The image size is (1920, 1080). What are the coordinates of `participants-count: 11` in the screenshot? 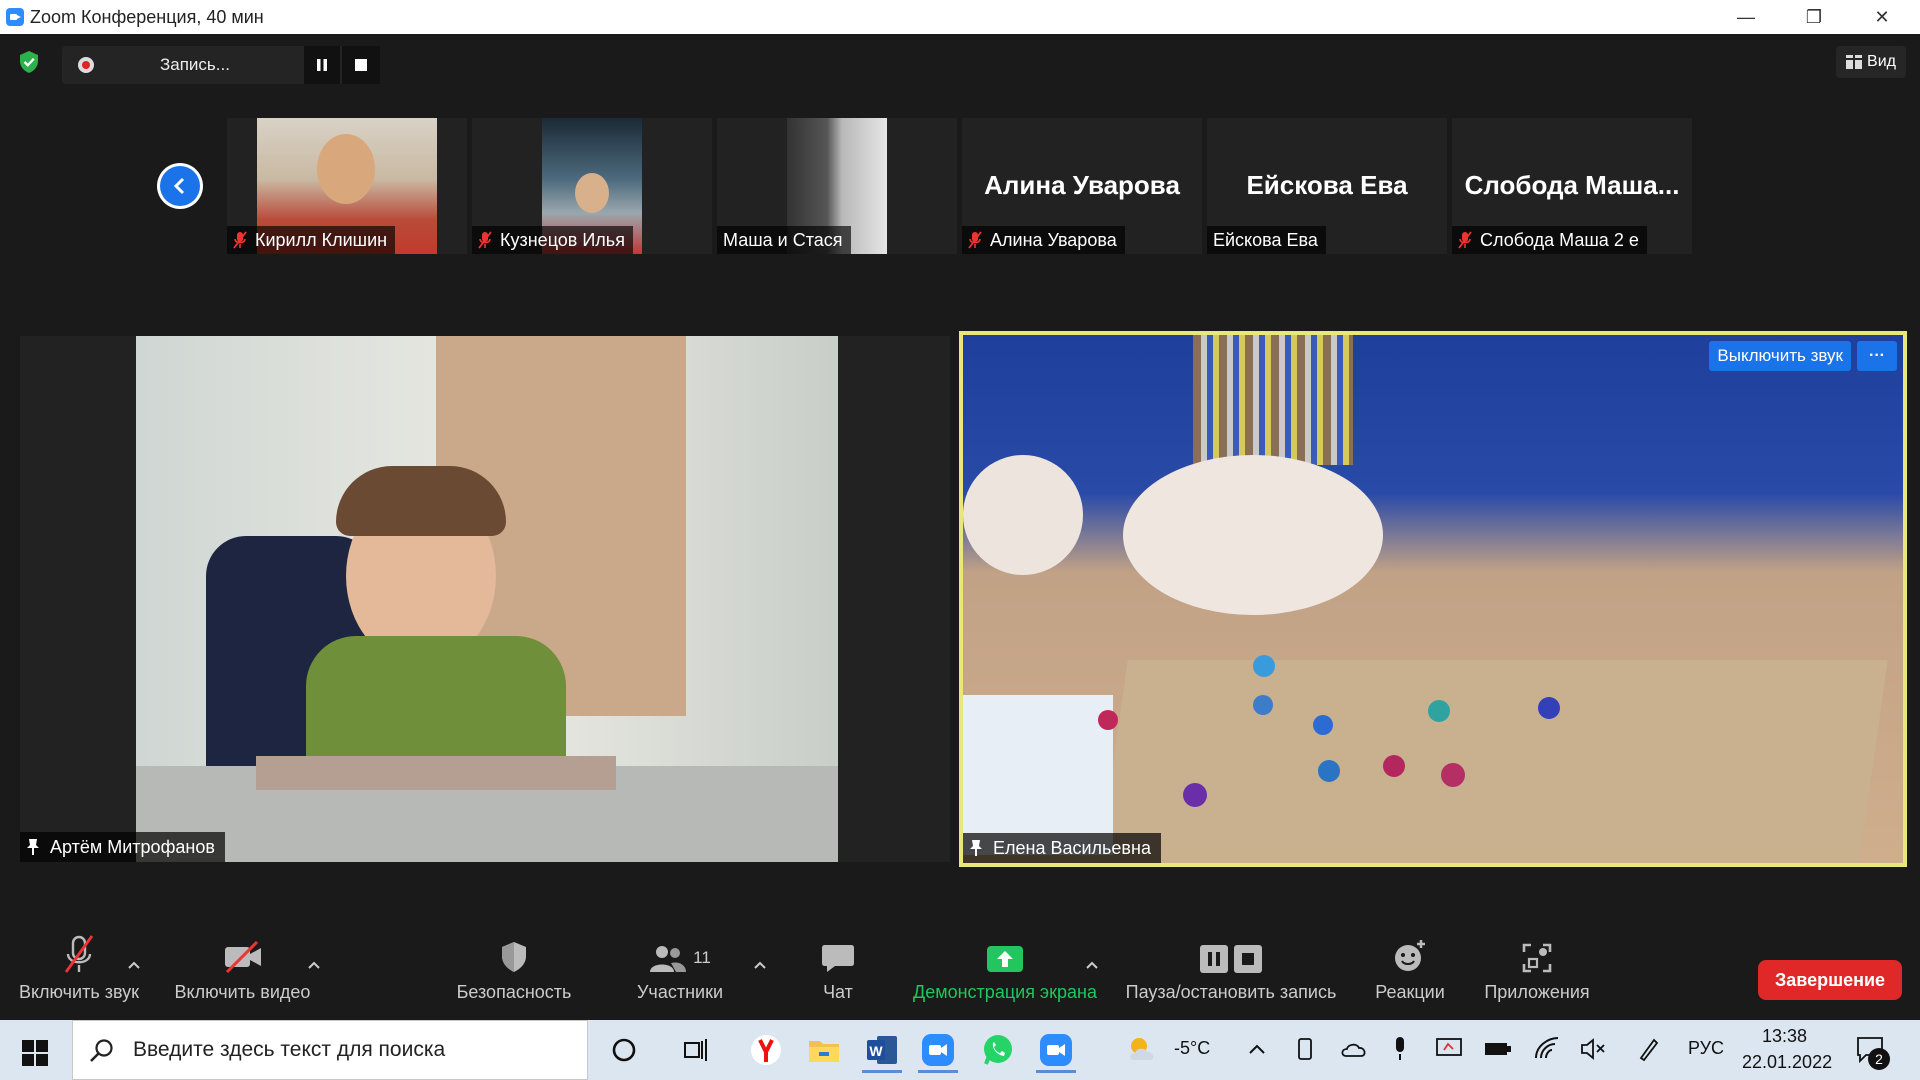 It's located at (702, 957).